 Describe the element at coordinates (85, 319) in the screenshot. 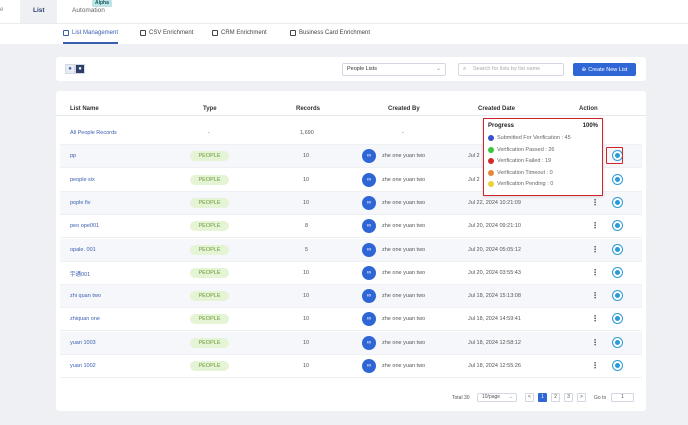

I see `list-name-link: zhiquan one` at that location.